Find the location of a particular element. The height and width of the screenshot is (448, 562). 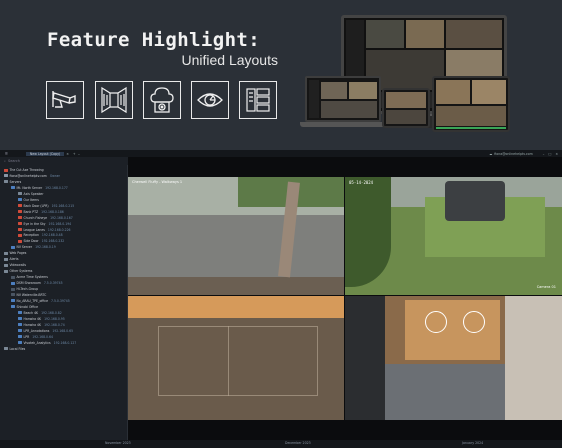

user-account: fiona@onlinehelptv.com is located at coordinates (513, 154).